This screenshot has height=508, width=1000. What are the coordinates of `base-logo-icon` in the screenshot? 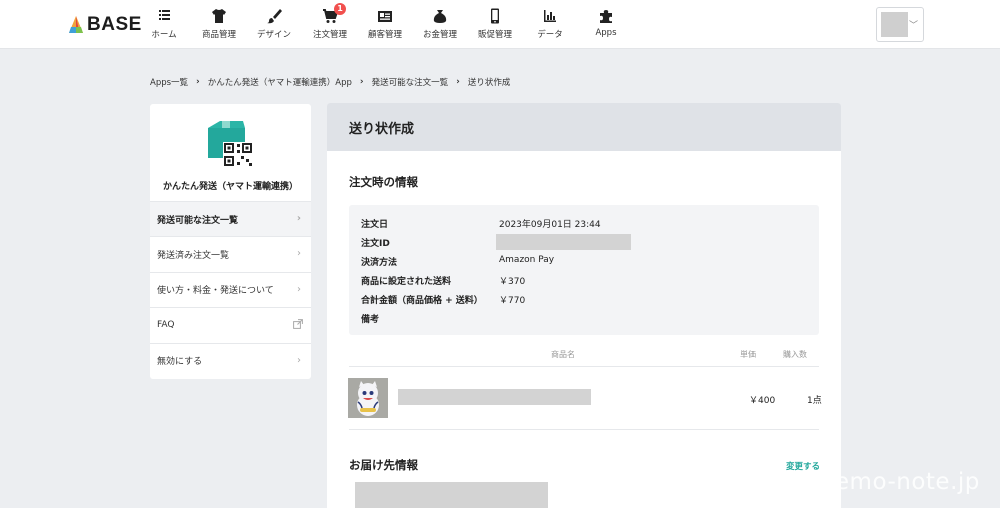 It's located at (76, 25).